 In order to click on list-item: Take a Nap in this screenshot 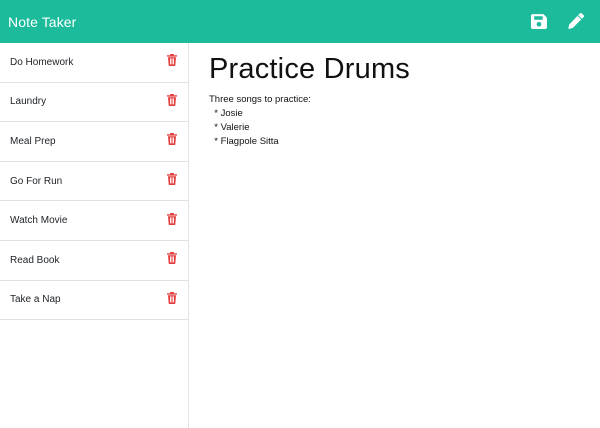, I will do `click(94, 301)`.